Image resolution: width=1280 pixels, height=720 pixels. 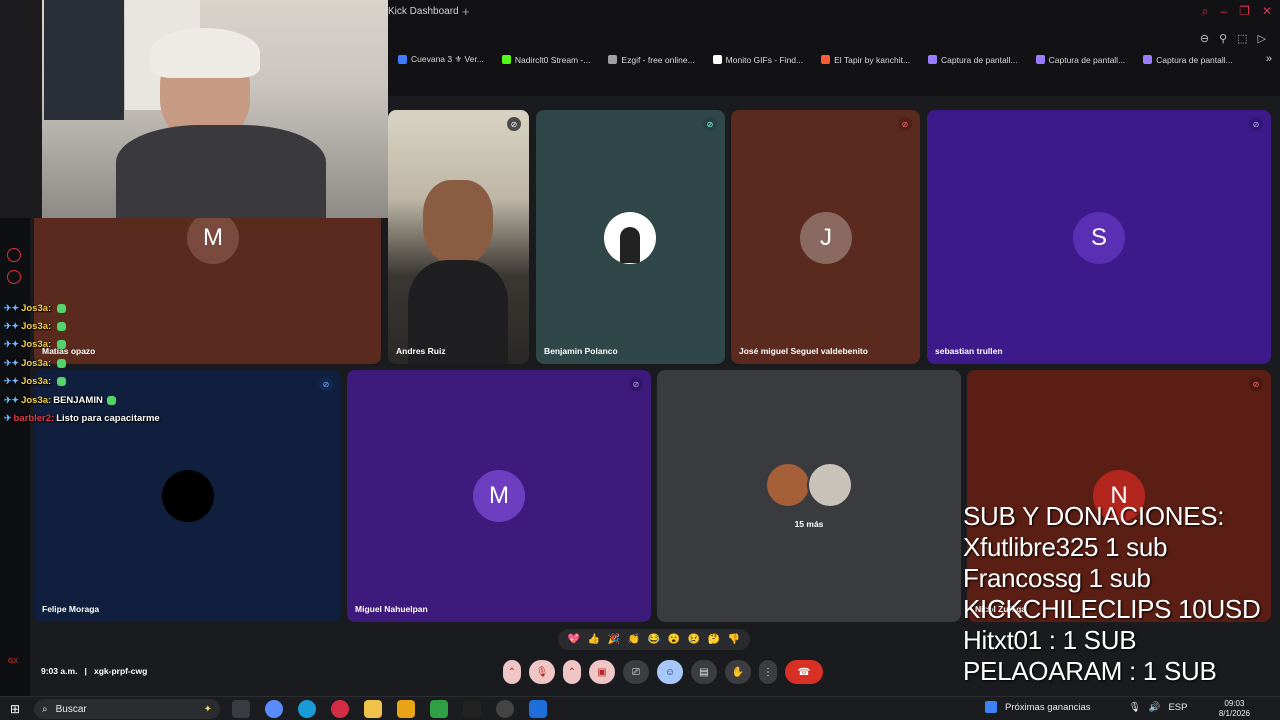 What do you see at coordinates (221, 171) in the screenshot?
I see `streamer-shirt` at bounding box center [221, 171].